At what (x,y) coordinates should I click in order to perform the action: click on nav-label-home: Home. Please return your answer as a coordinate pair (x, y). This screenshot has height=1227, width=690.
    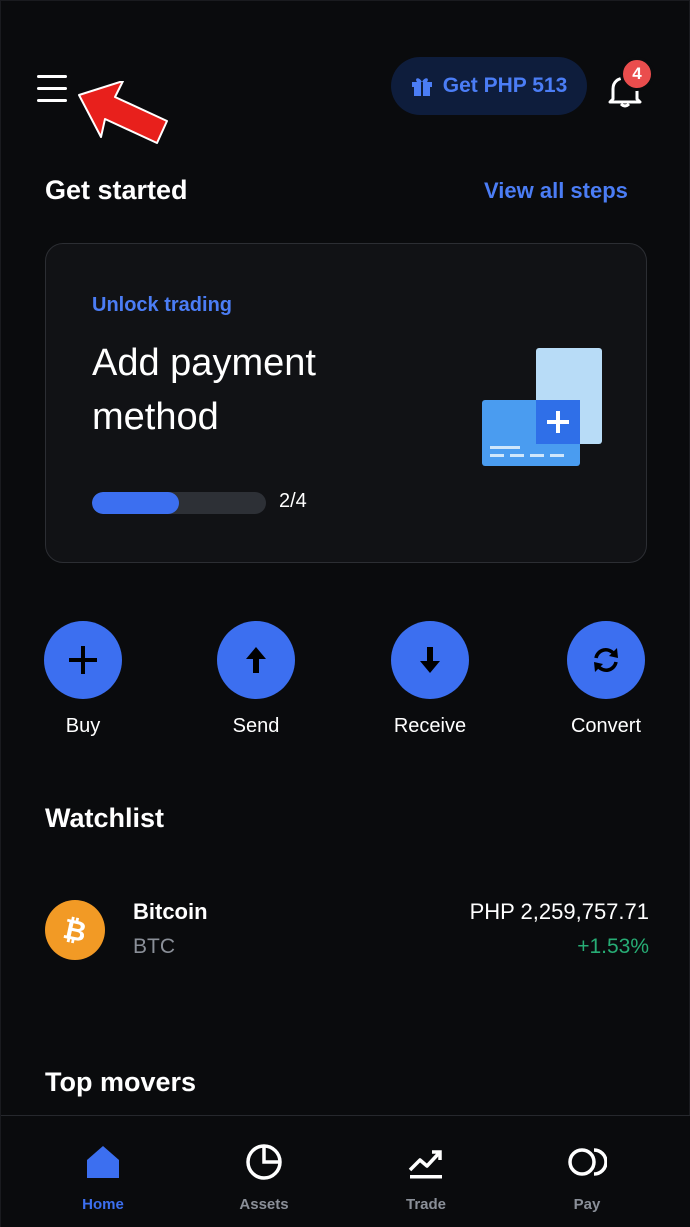
    Looking at the image, I should click on (103, 1204).